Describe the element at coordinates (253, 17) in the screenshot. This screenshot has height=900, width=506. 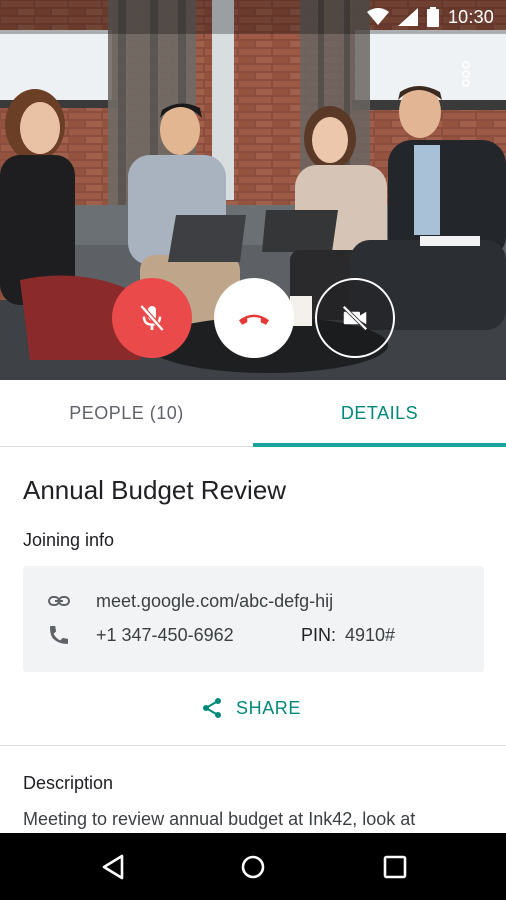
I see `status-bar: 10:30` at that location.